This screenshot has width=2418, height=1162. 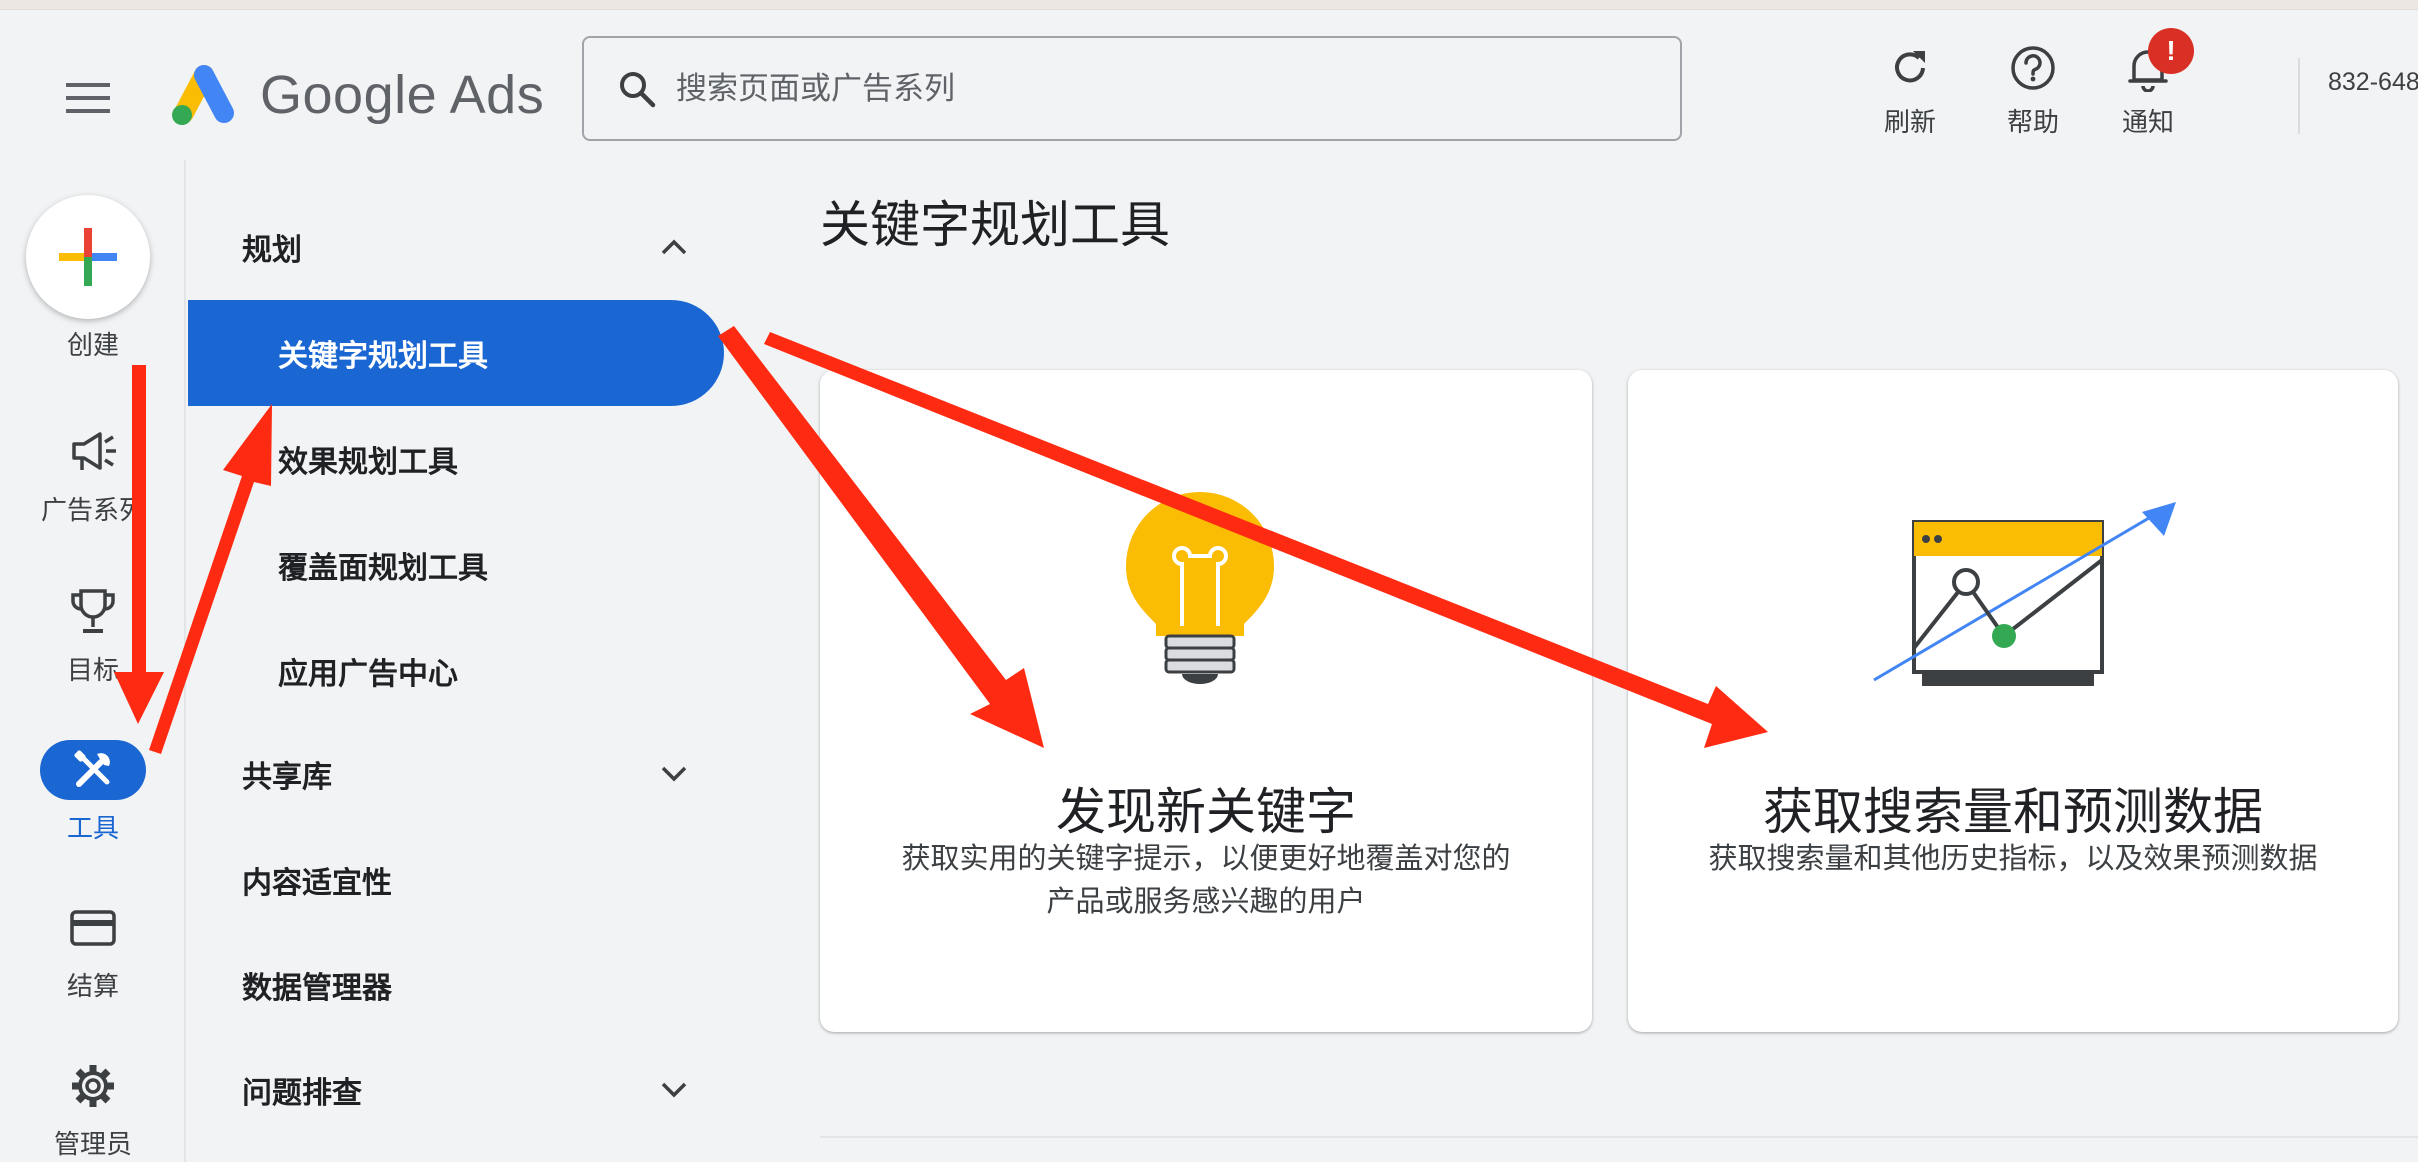 What do you see at coordinates (383, 568) in the screenshot?
I see `reach-planner-label: 覆盖面规划工具` at bounding box center [383, 568].